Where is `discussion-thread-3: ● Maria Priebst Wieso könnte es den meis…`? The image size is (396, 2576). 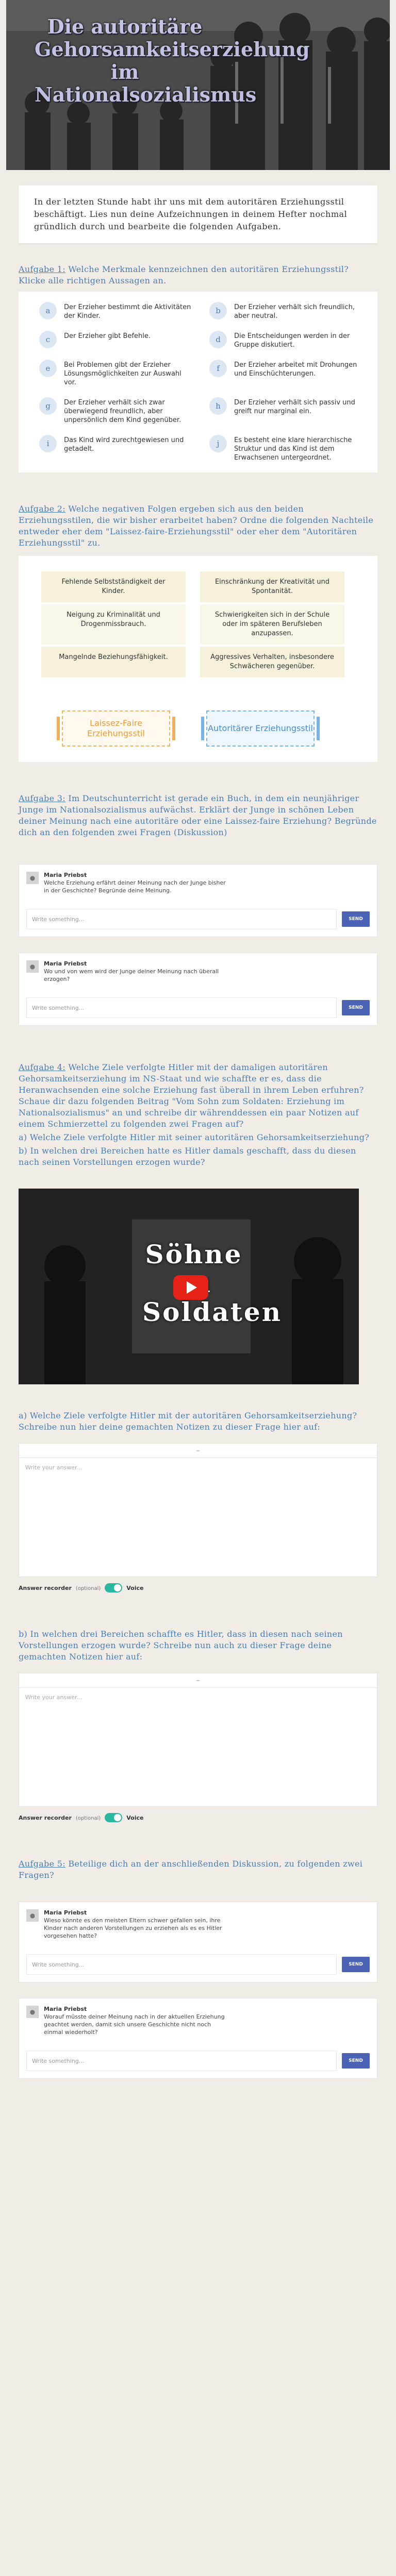
discussion-thread-3: ● Maria Priebst Wieso könnte es den meis… is located at coordinates (198, 1942).